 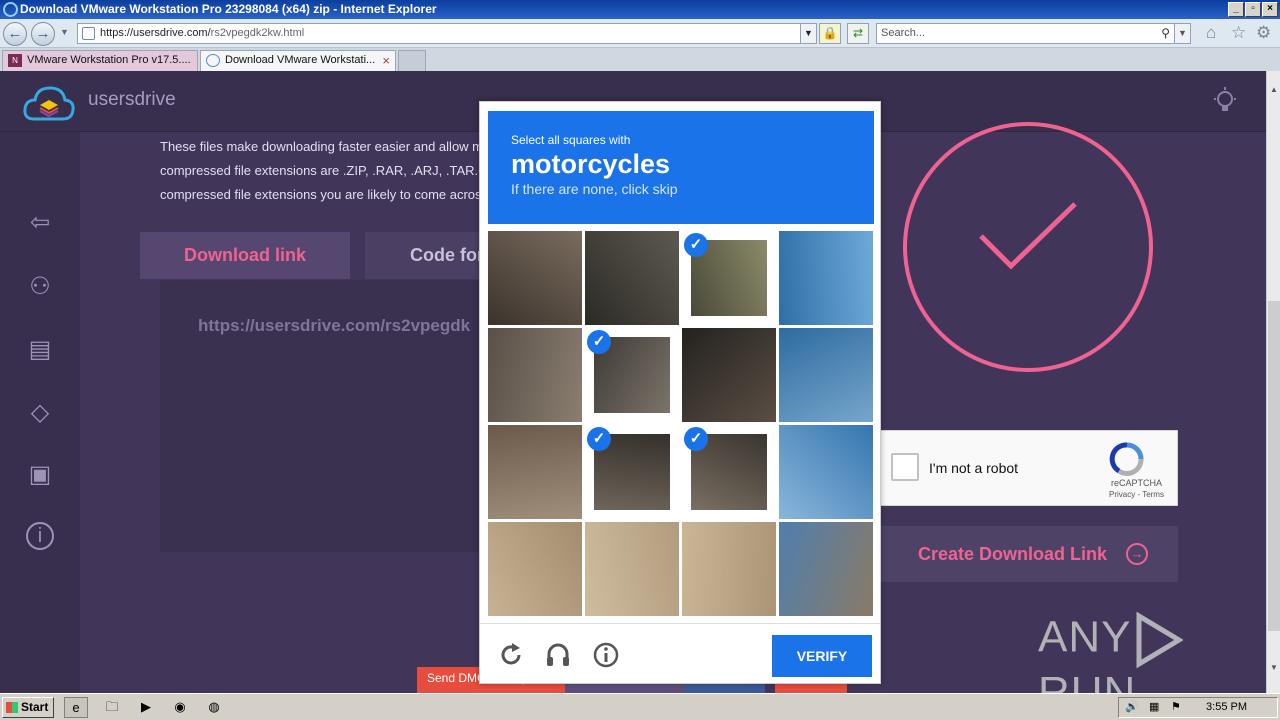 What do you see at coordinates (40, 224) in the screenshot?
I see `login-icon: ⇦` at bounding box center [40, 224].